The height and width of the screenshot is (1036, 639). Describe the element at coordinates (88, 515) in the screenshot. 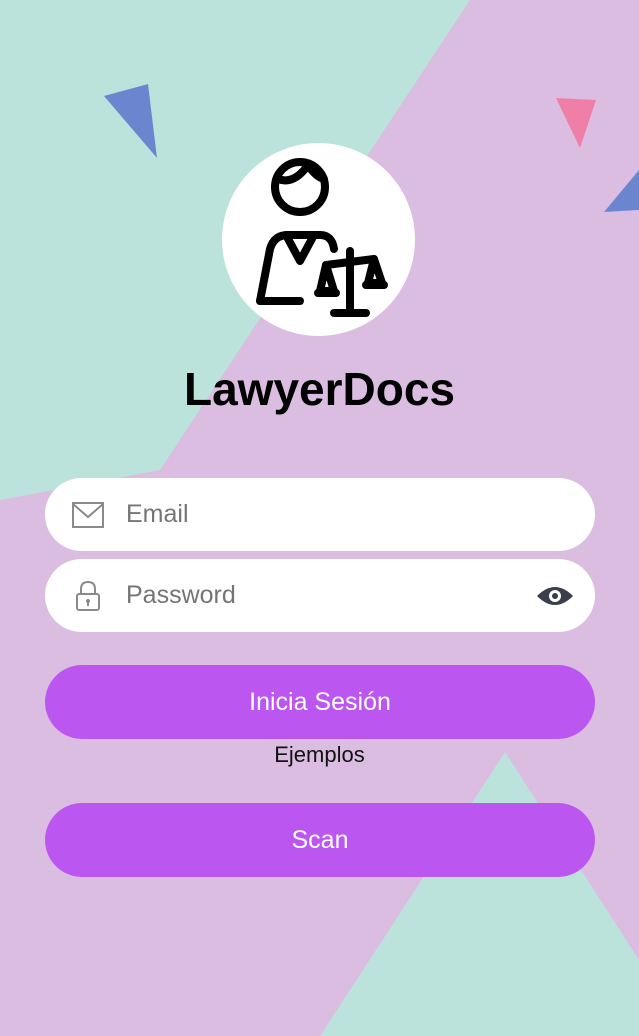

I see `envelope-icon` at that location.